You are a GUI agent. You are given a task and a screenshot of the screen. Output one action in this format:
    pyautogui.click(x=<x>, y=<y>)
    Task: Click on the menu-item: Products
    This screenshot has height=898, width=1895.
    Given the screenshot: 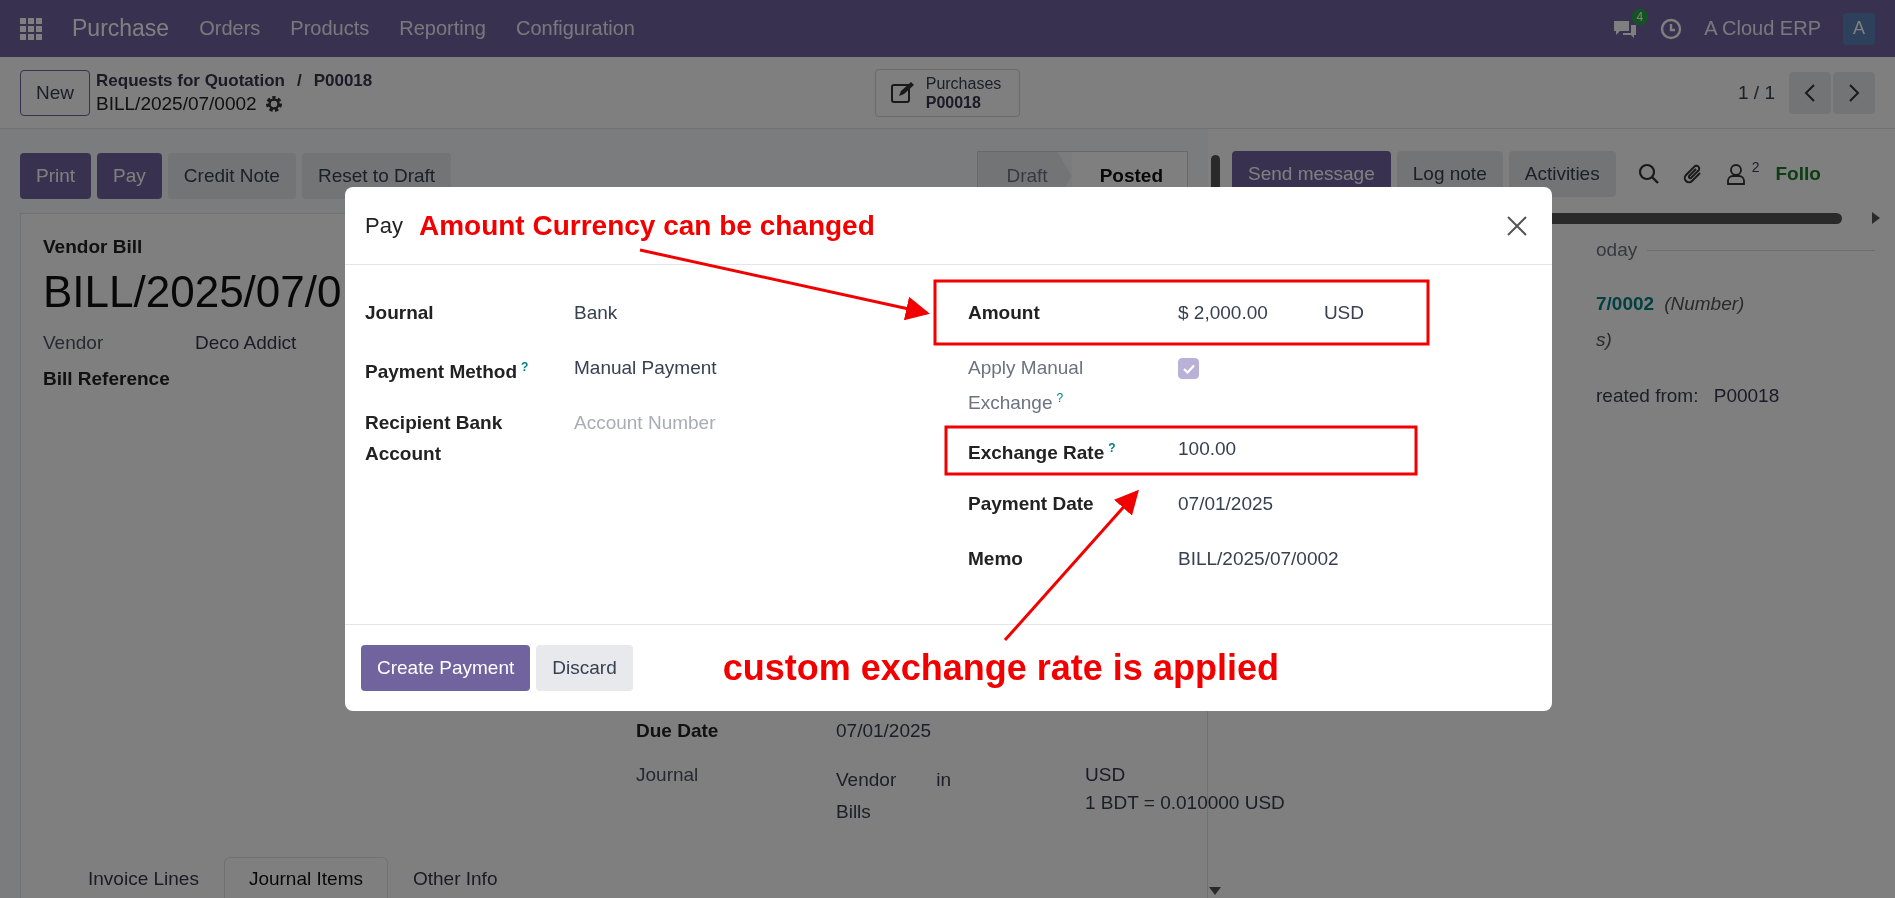 What is the action you would take?
    pyautogui.click(x=330, y=28)
    